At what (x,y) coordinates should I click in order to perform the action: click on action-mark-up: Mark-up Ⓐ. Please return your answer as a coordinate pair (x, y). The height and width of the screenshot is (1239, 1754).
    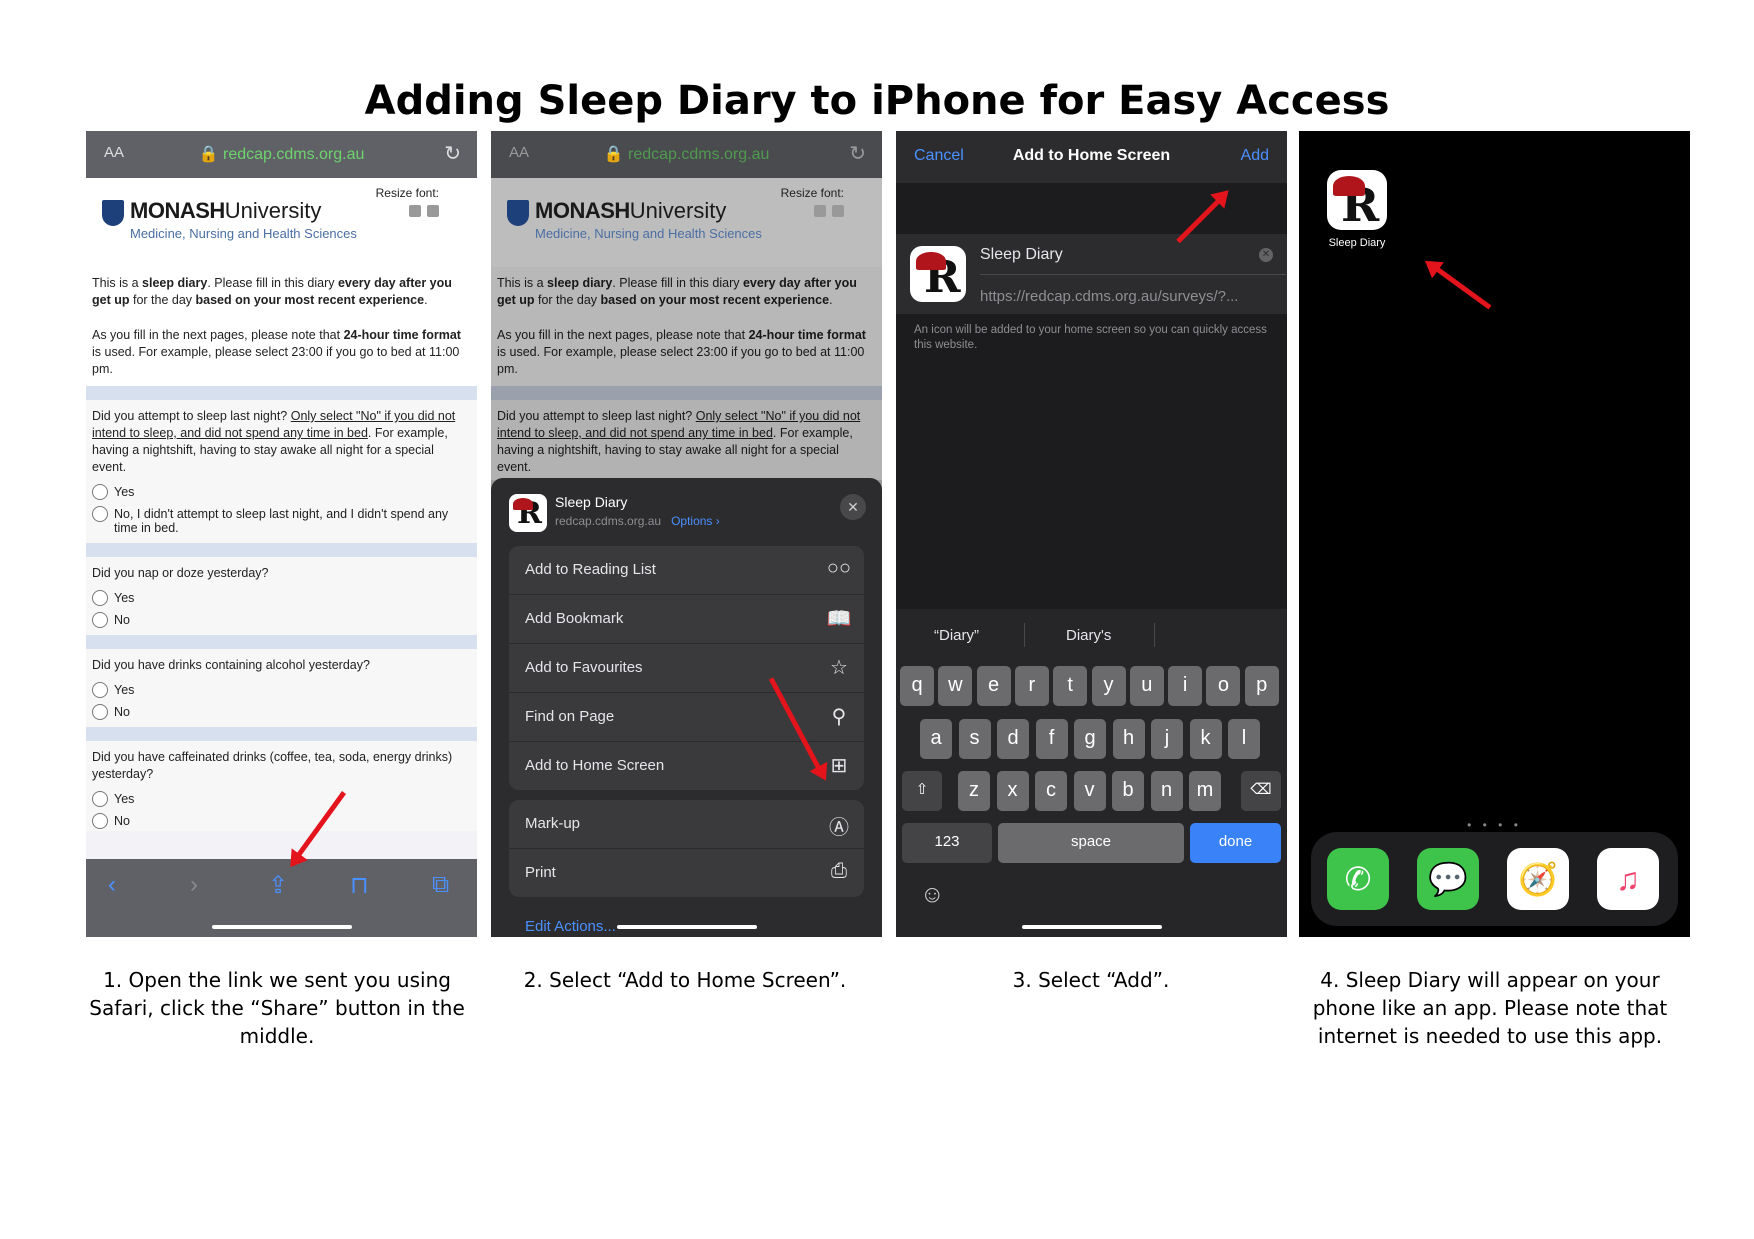
    Looking at the image, I should click on (686, 824).